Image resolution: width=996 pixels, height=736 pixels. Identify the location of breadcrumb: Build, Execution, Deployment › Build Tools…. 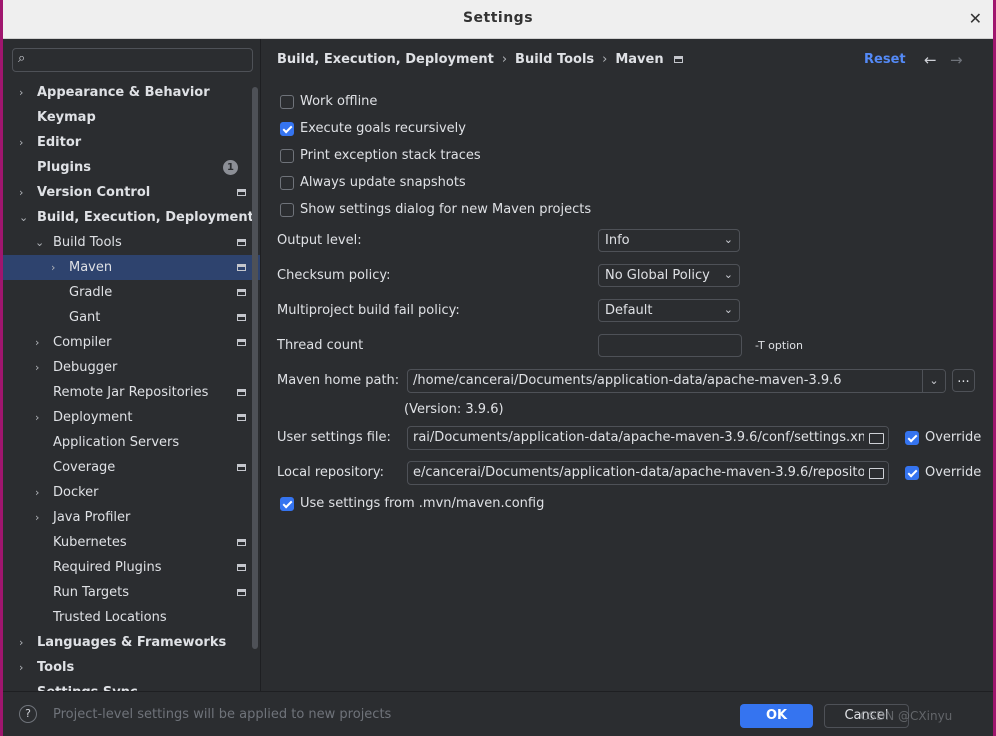
(480, 59).